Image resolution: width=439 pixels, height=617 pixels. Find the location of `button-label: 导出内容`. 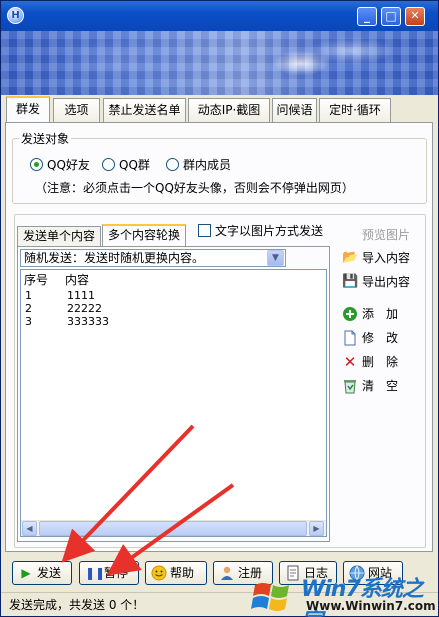

button-label: 导出内容 is located at coordinates (386, 282).